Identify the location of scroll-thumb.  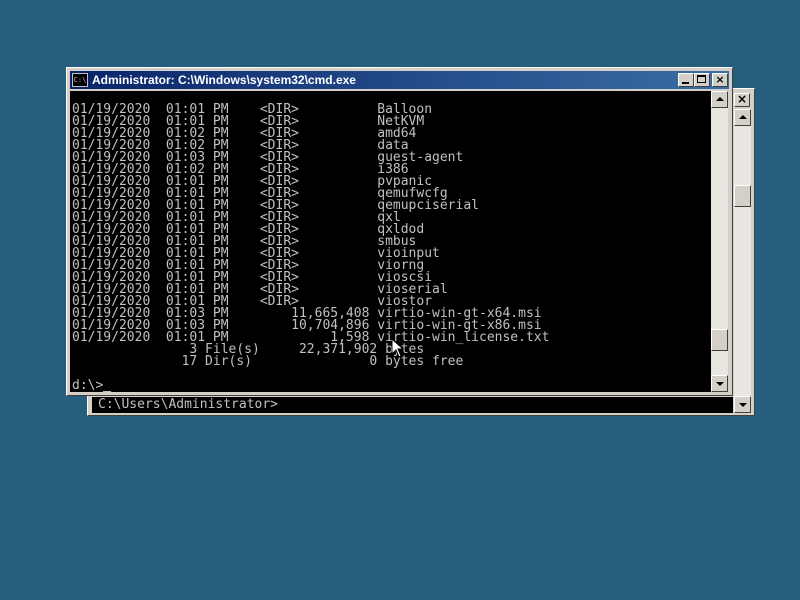
(719, 339).